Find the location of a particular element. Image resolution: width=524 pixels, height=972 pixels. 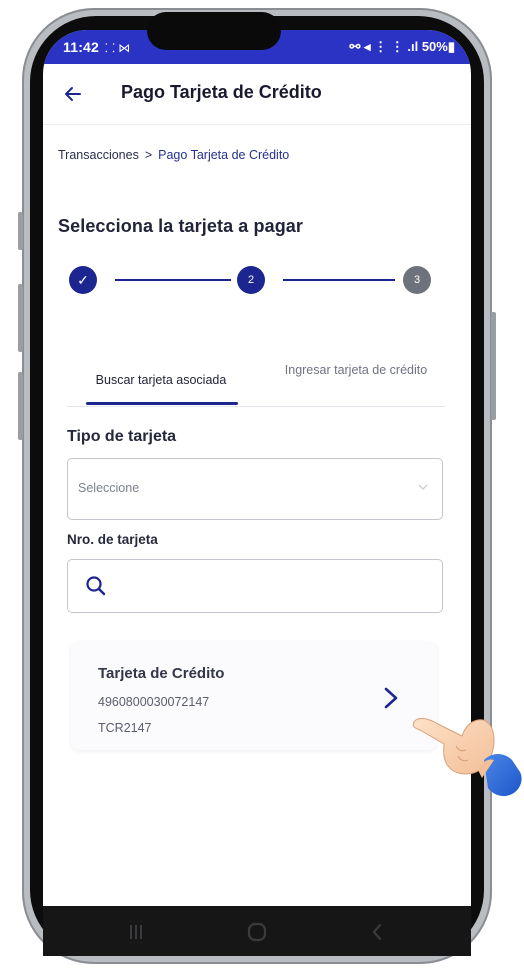

search-icon is located at coordinates (96, 586).